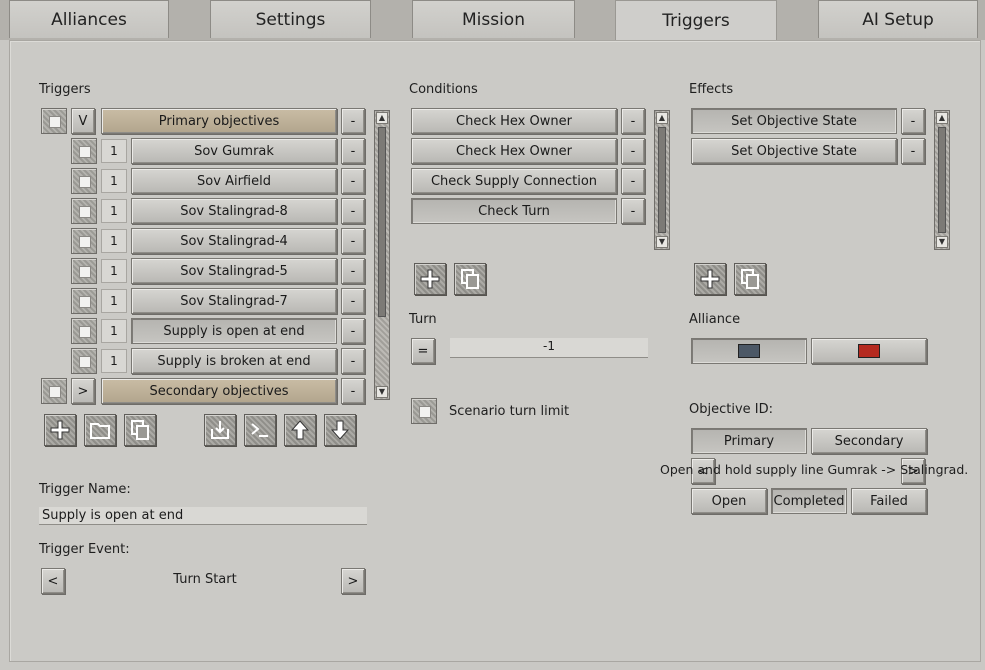 The width and height of the screenshot is (985, 670). I want to click on condition-item-selected: Check Turn, so click(514, 211).